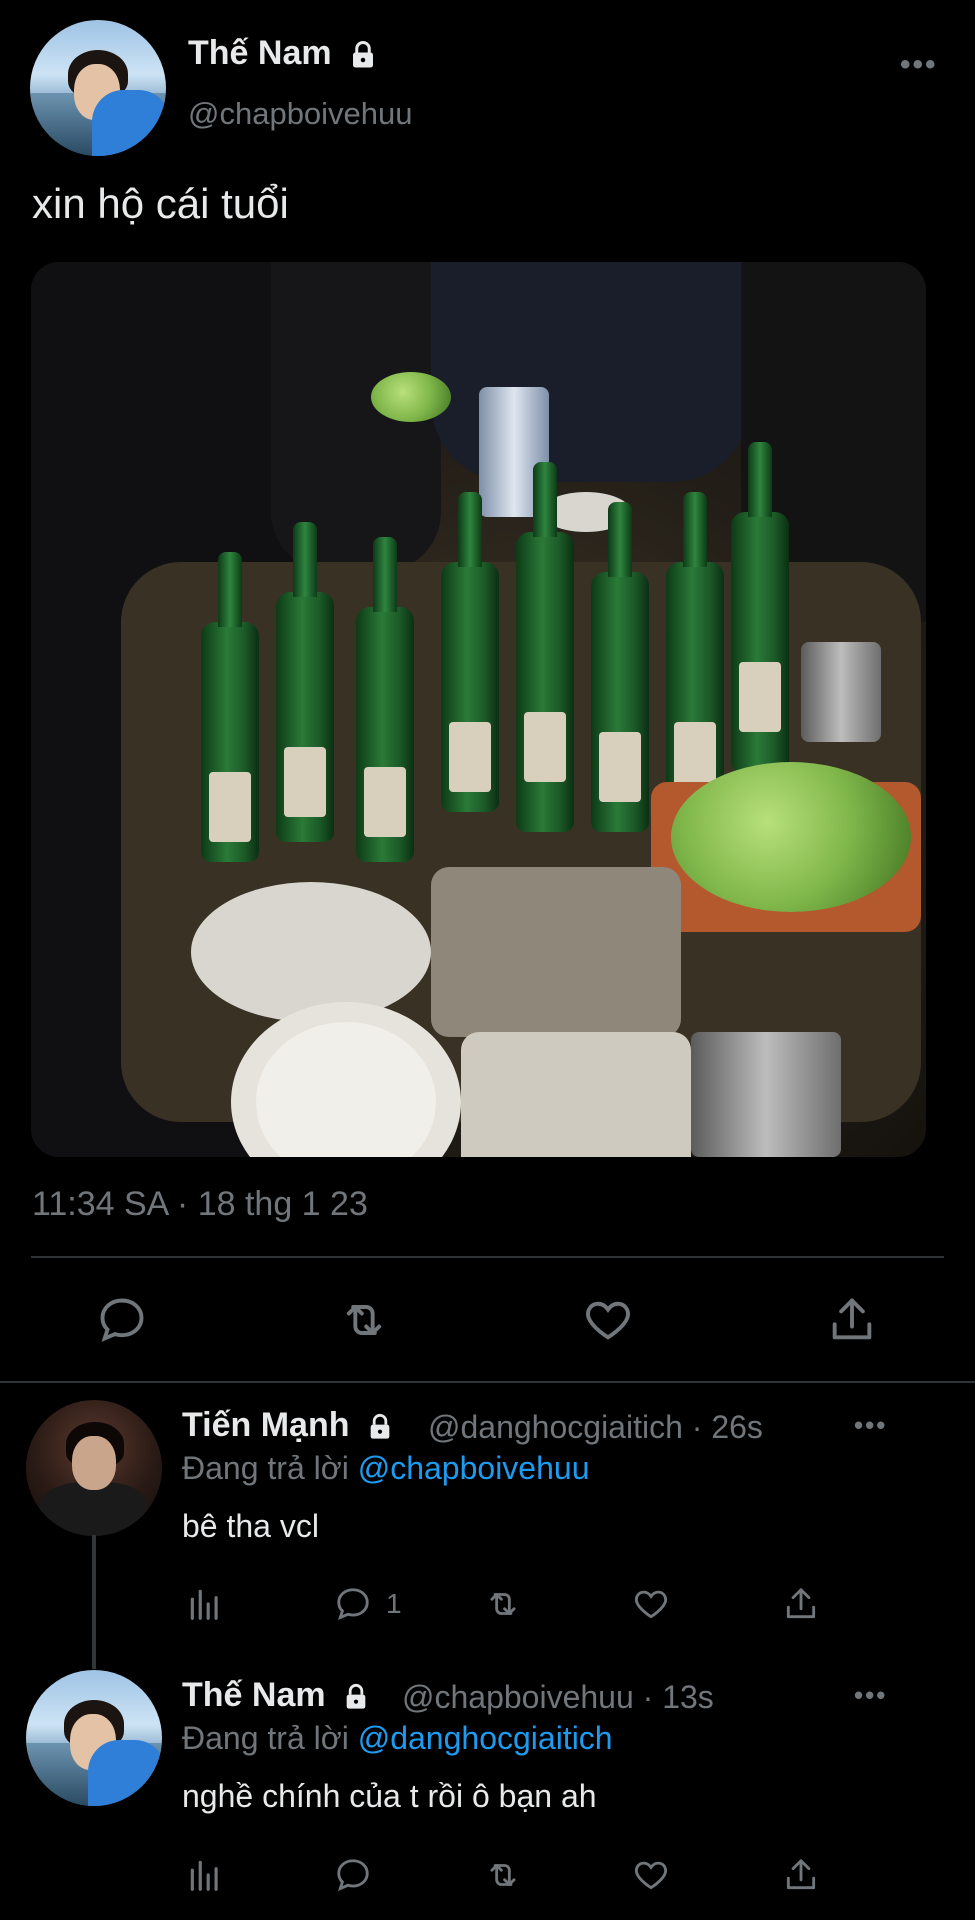  Describe the element at coordinates (94, 1602) in the screenshot. I see `thread-line` at that location.